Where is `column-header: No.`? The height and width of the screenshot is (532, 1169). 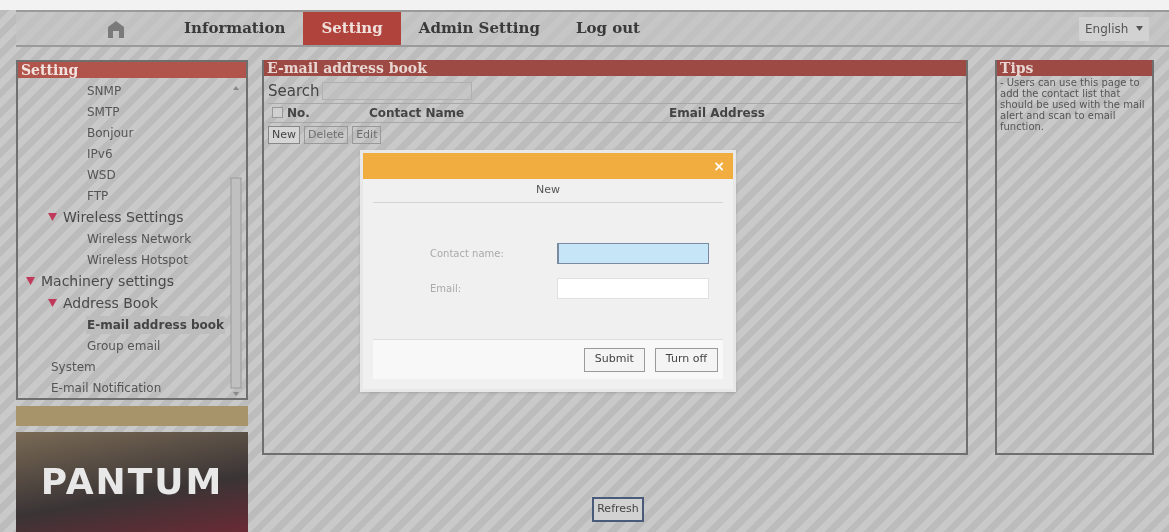
column-header: No. is located at coordinates (299, 113).